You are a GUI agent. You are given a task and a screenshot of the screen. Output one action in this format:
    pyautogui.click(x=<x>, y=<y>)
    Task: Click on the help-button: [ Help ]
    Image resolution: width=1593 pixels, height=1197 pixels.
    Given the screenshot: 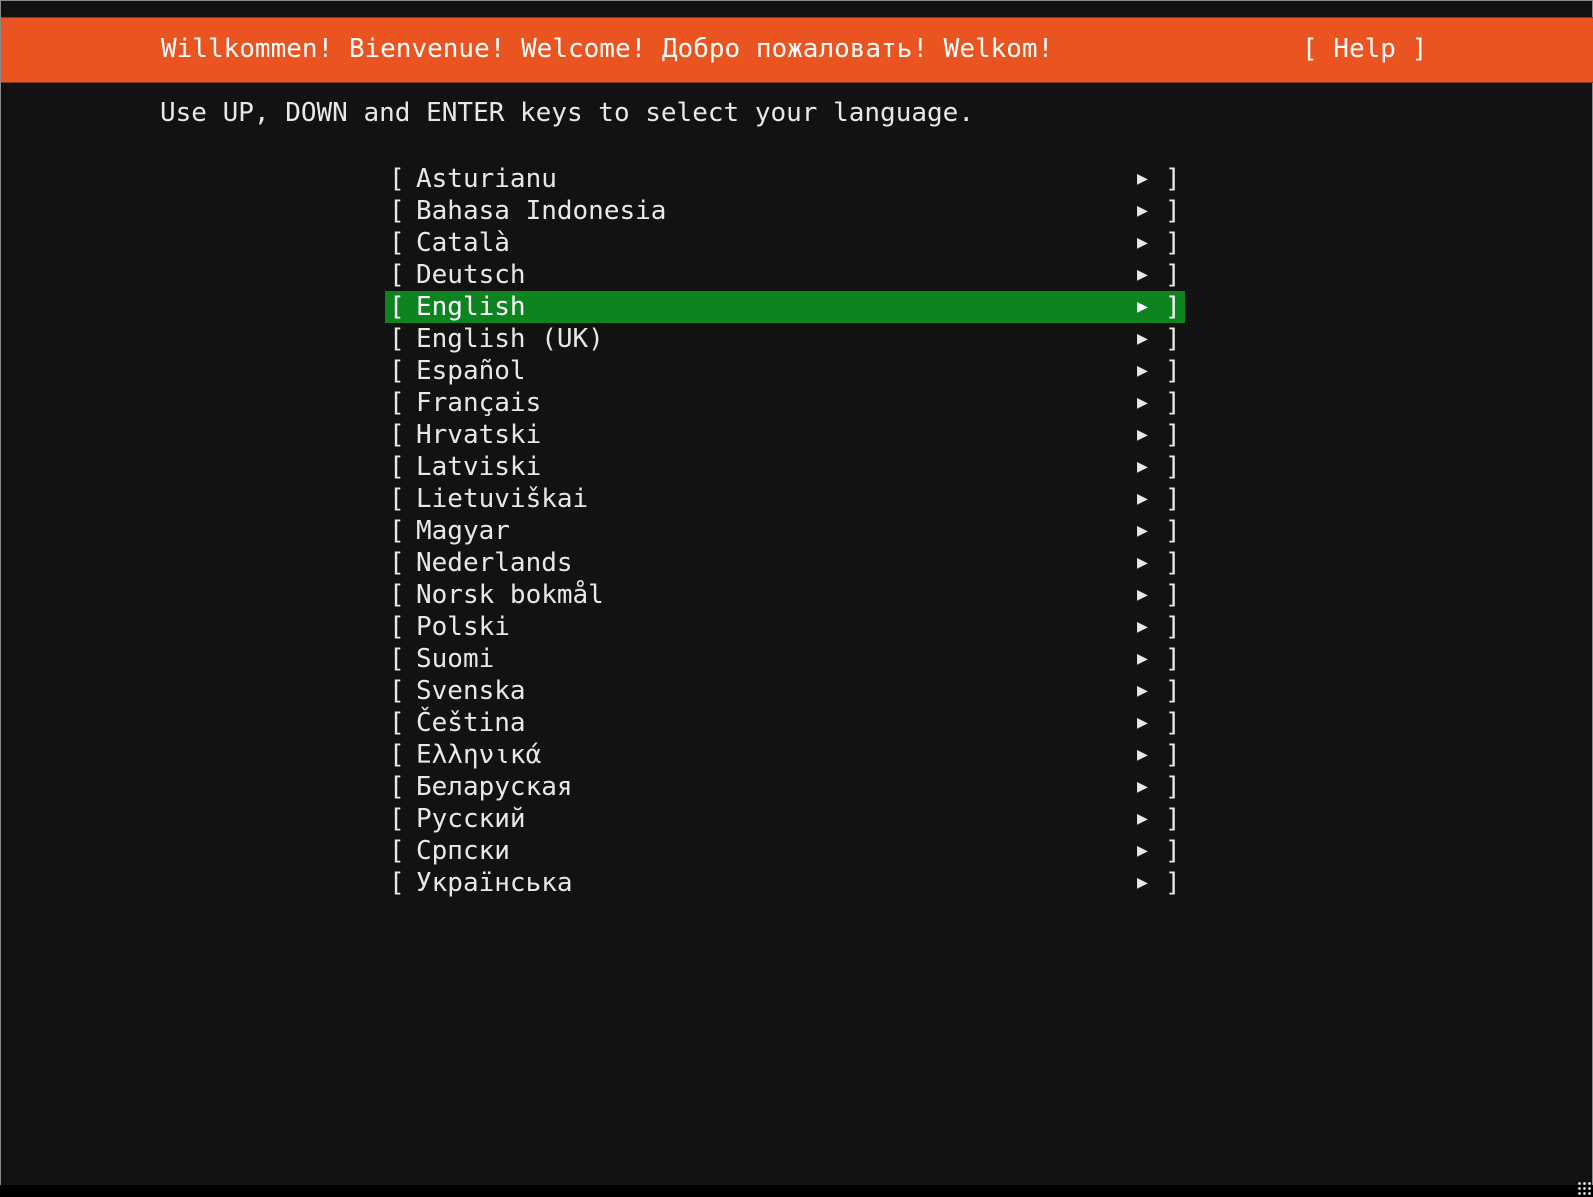 What is the action you would take?
    pyautogui.click(x=1364, y=49)
    